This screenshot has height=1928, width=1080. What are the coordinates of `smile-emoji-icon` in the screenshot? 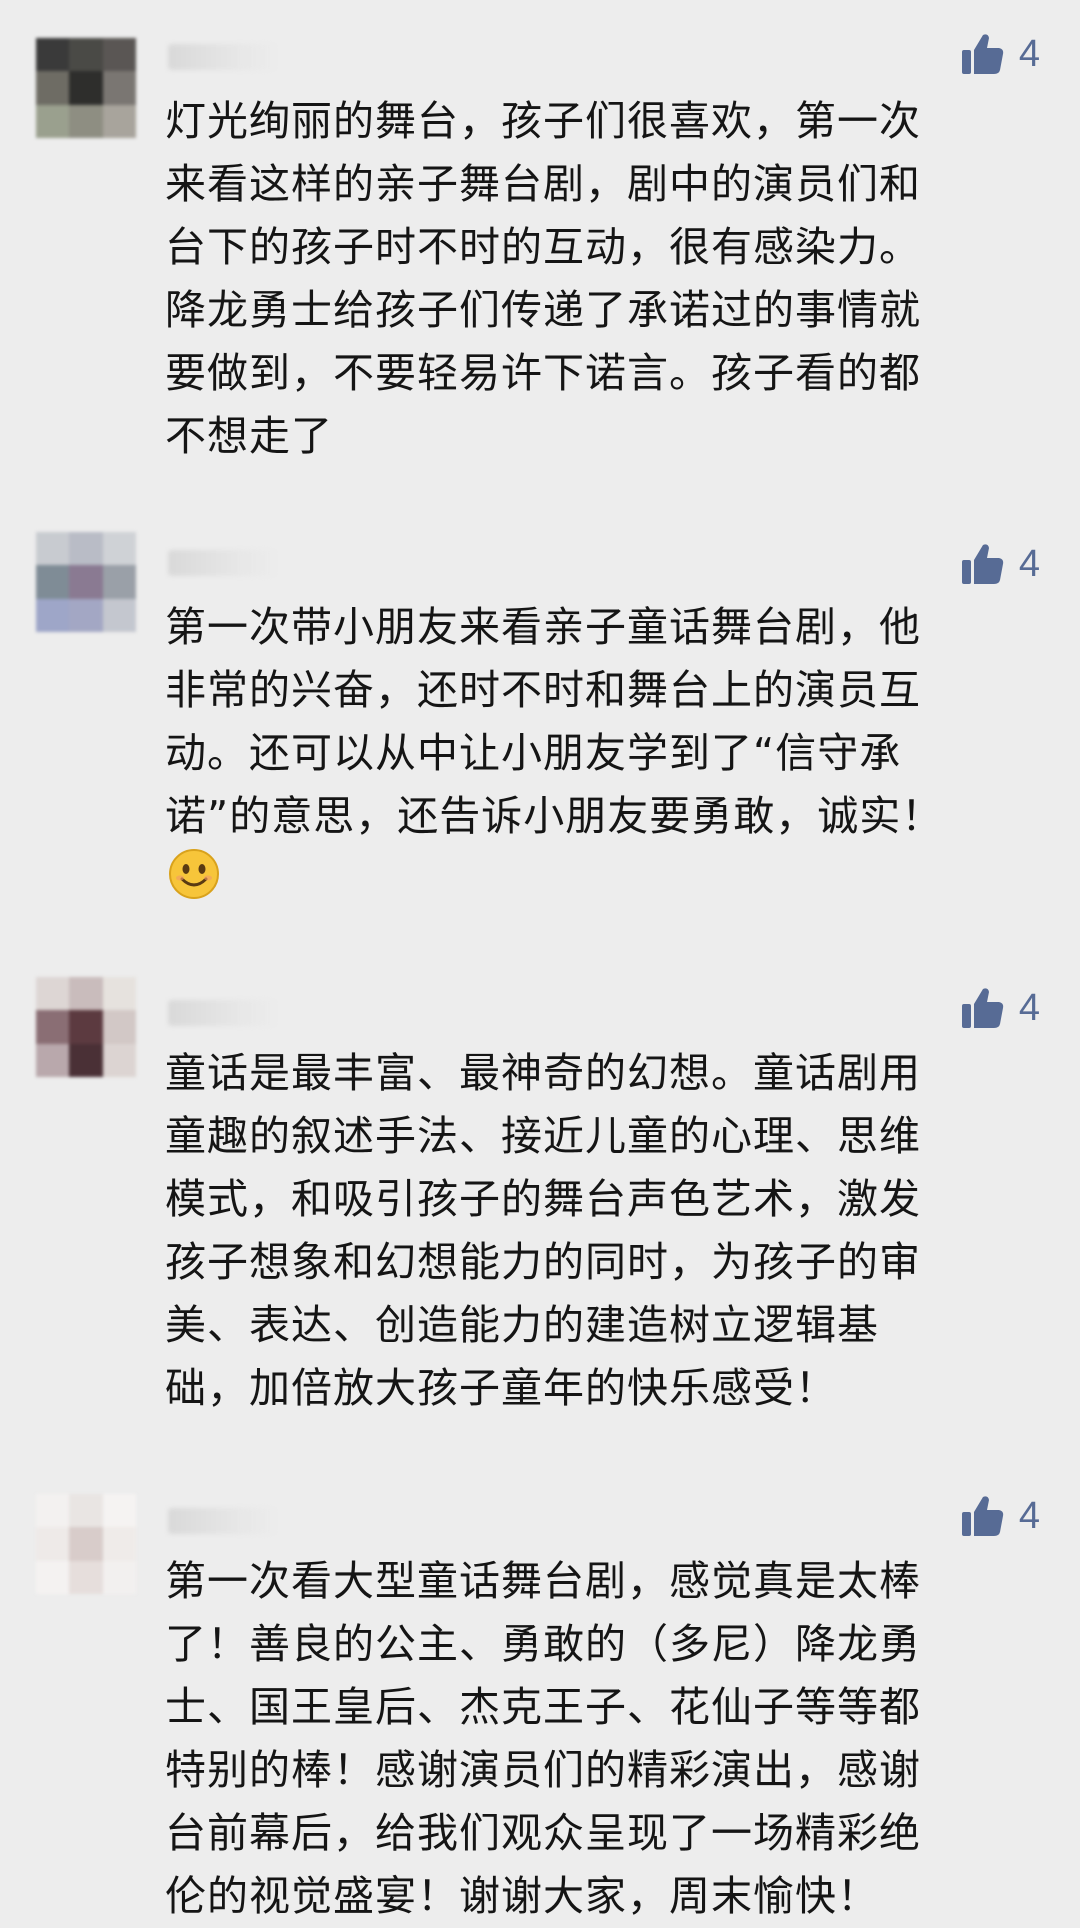 It's located at (194, 876).